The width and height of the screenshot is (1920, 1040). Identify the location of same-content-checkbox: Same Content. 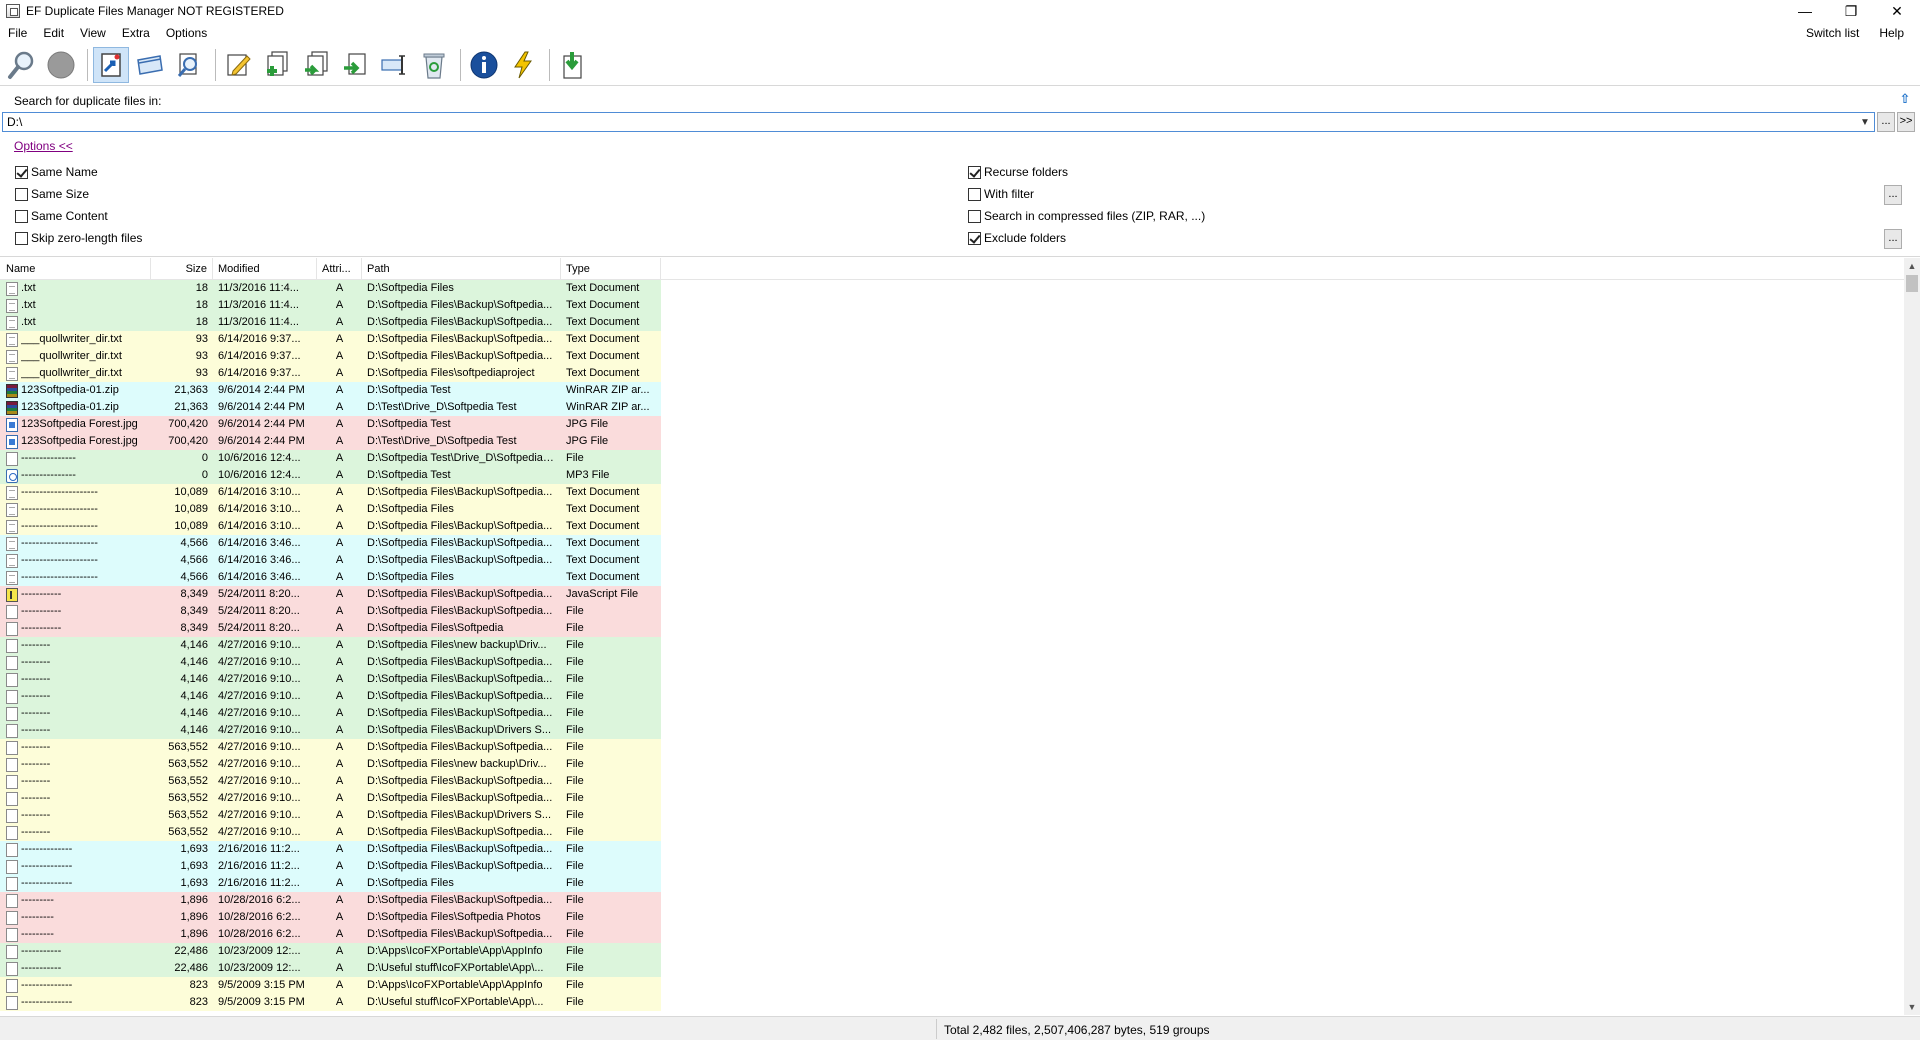
(61, 216).